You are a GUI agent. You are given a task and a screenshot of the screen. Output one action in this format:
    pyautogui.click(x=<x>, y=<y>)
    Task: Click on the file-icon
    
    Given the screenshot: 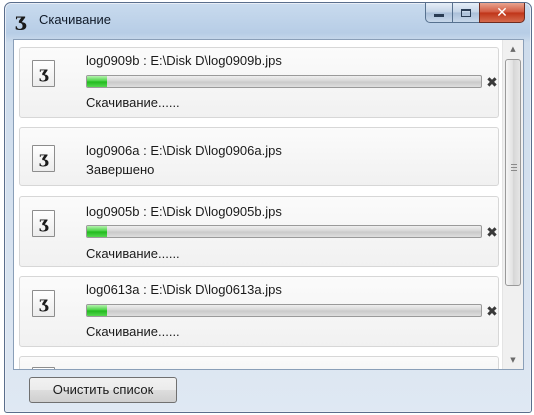 What is the action you would take?
    pyautogui.click(x=43, y=368)
    